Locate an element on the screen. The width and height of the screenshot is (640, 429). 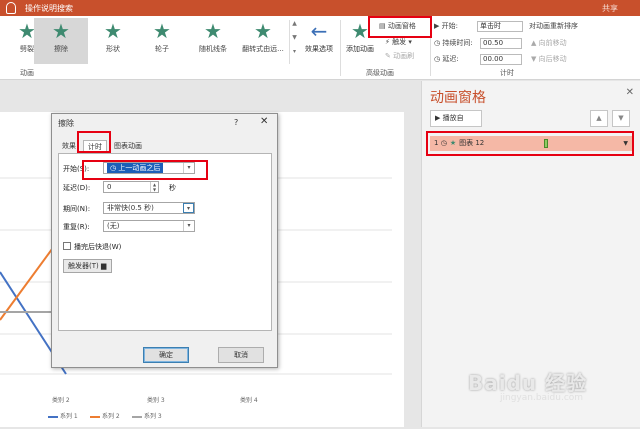
gallery-scrollbar: ▲ ▼ ▾ is located at coordinates (294, 42).